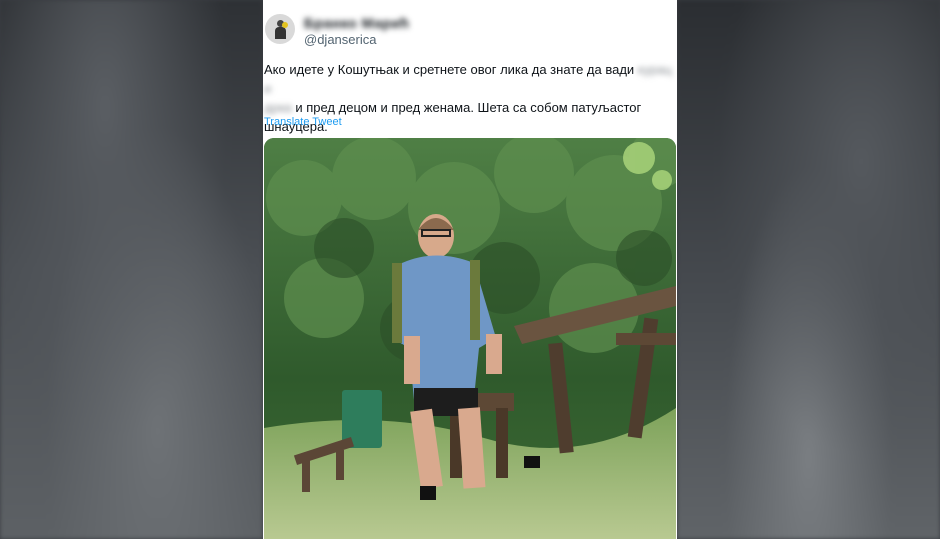  What do you see at coordinates (280, 29) in the screenshot?
I see `avatar` at bounding box center [280, 29].